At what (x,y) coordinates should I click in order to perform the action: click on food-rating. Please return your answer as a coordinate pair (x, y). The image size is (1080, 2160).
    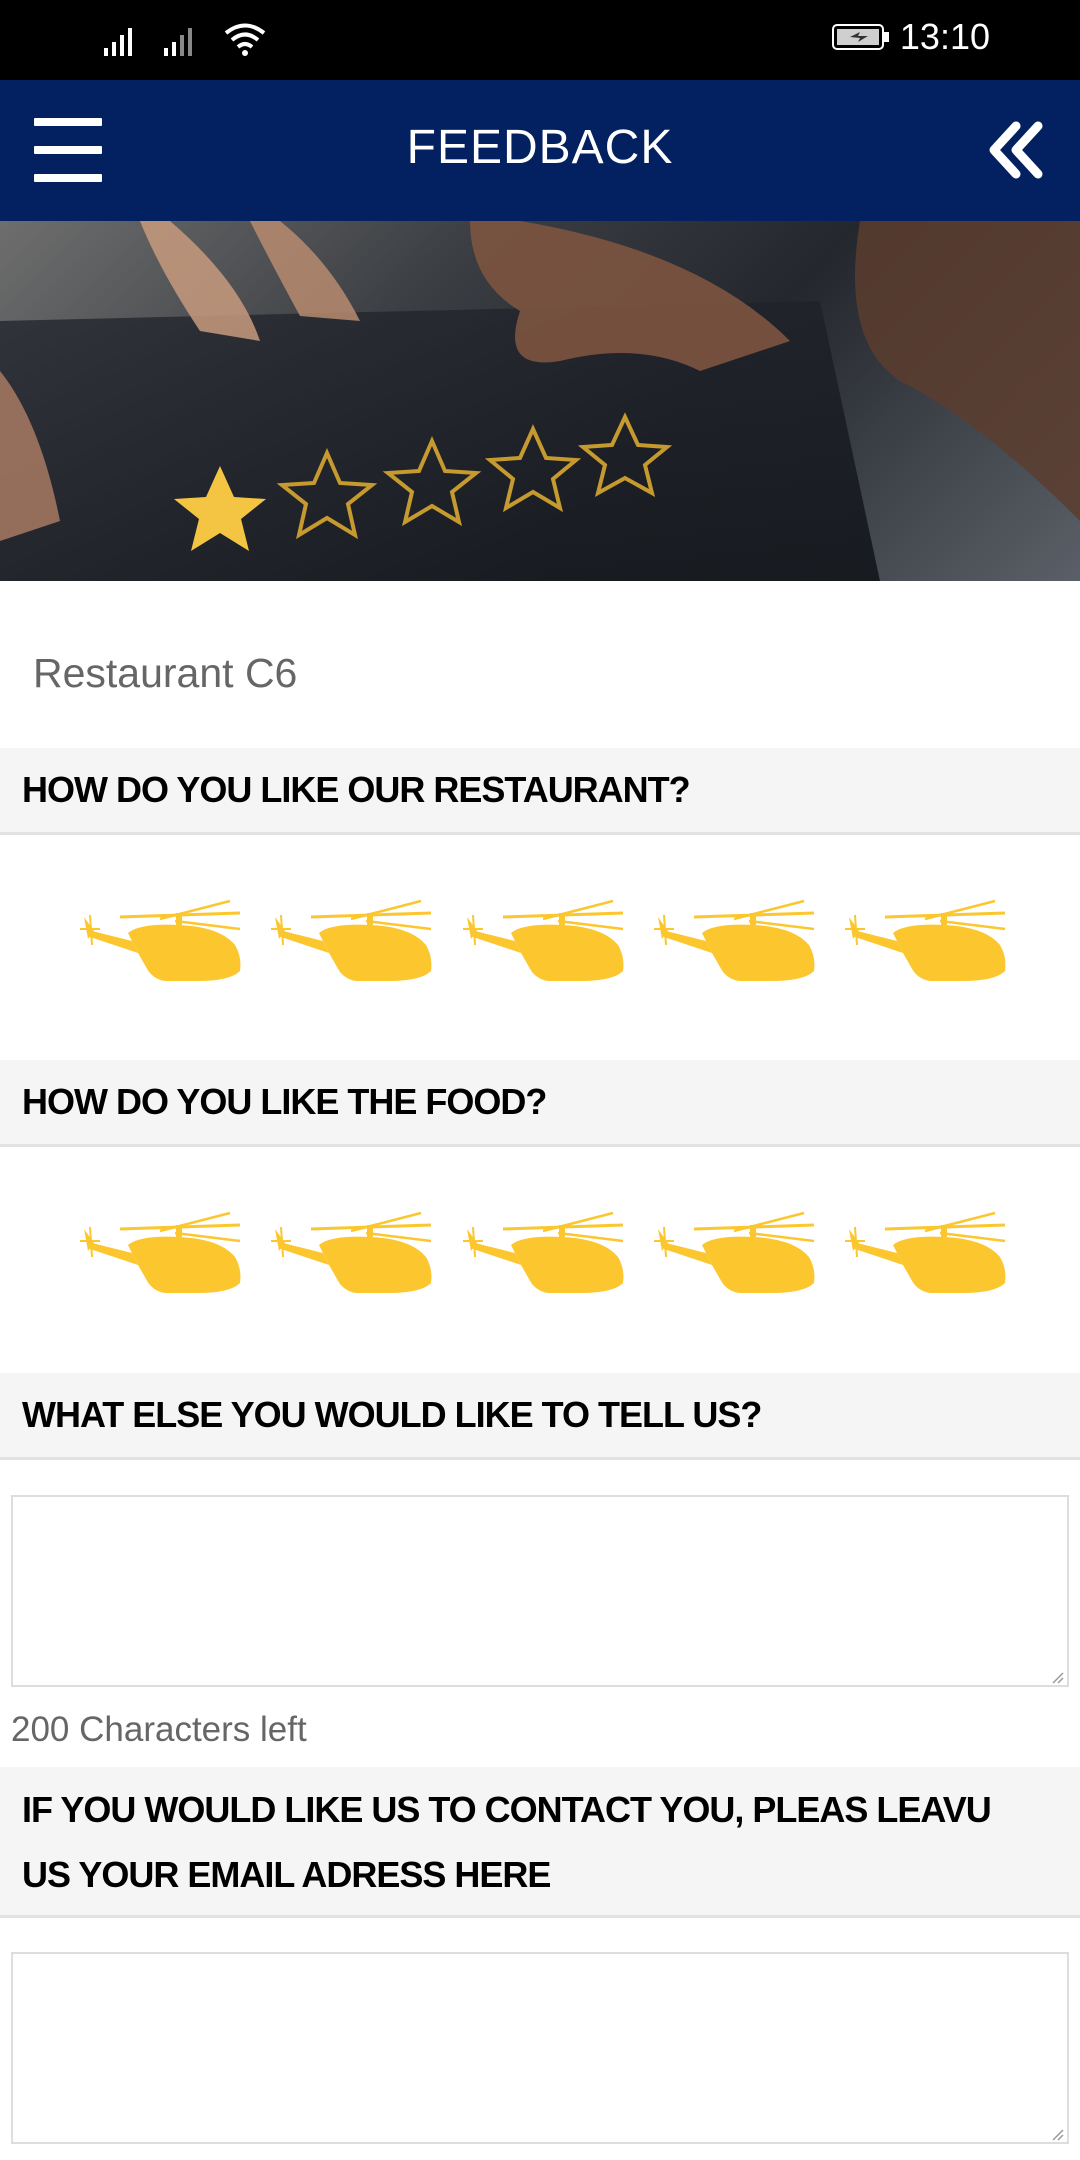
    Looking at the image, I should click on (545, 1257).